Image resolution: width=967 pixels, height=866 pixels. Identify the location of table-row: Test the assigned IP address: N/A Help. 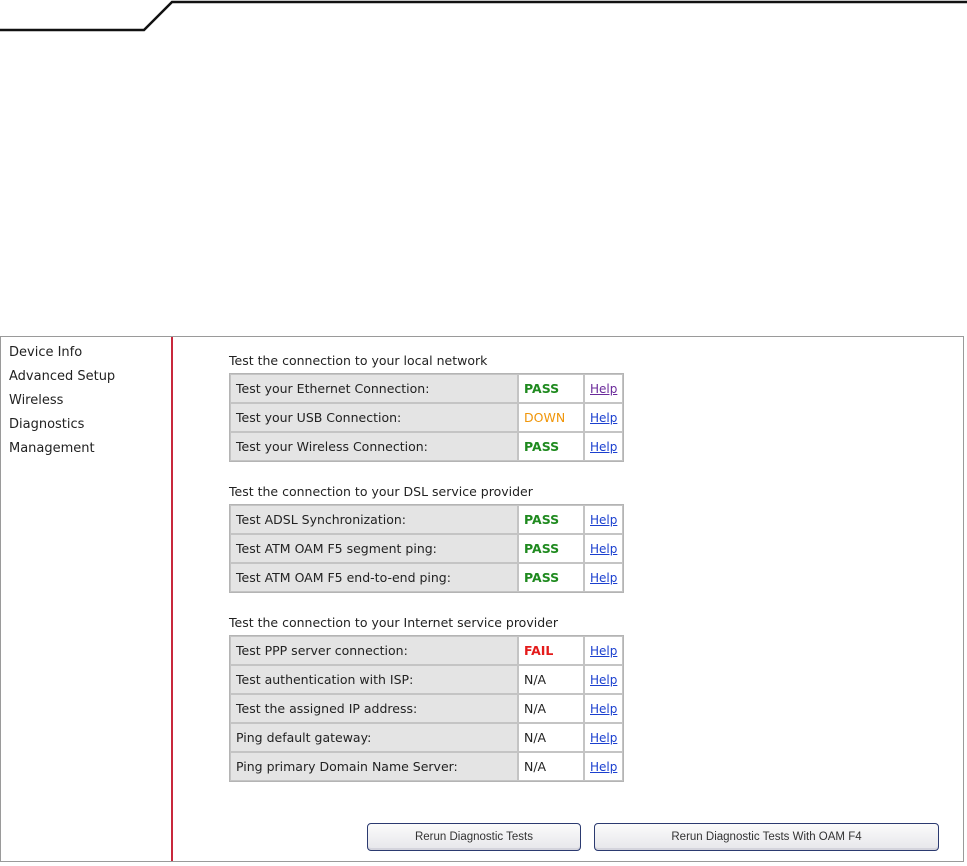
(427, 708).